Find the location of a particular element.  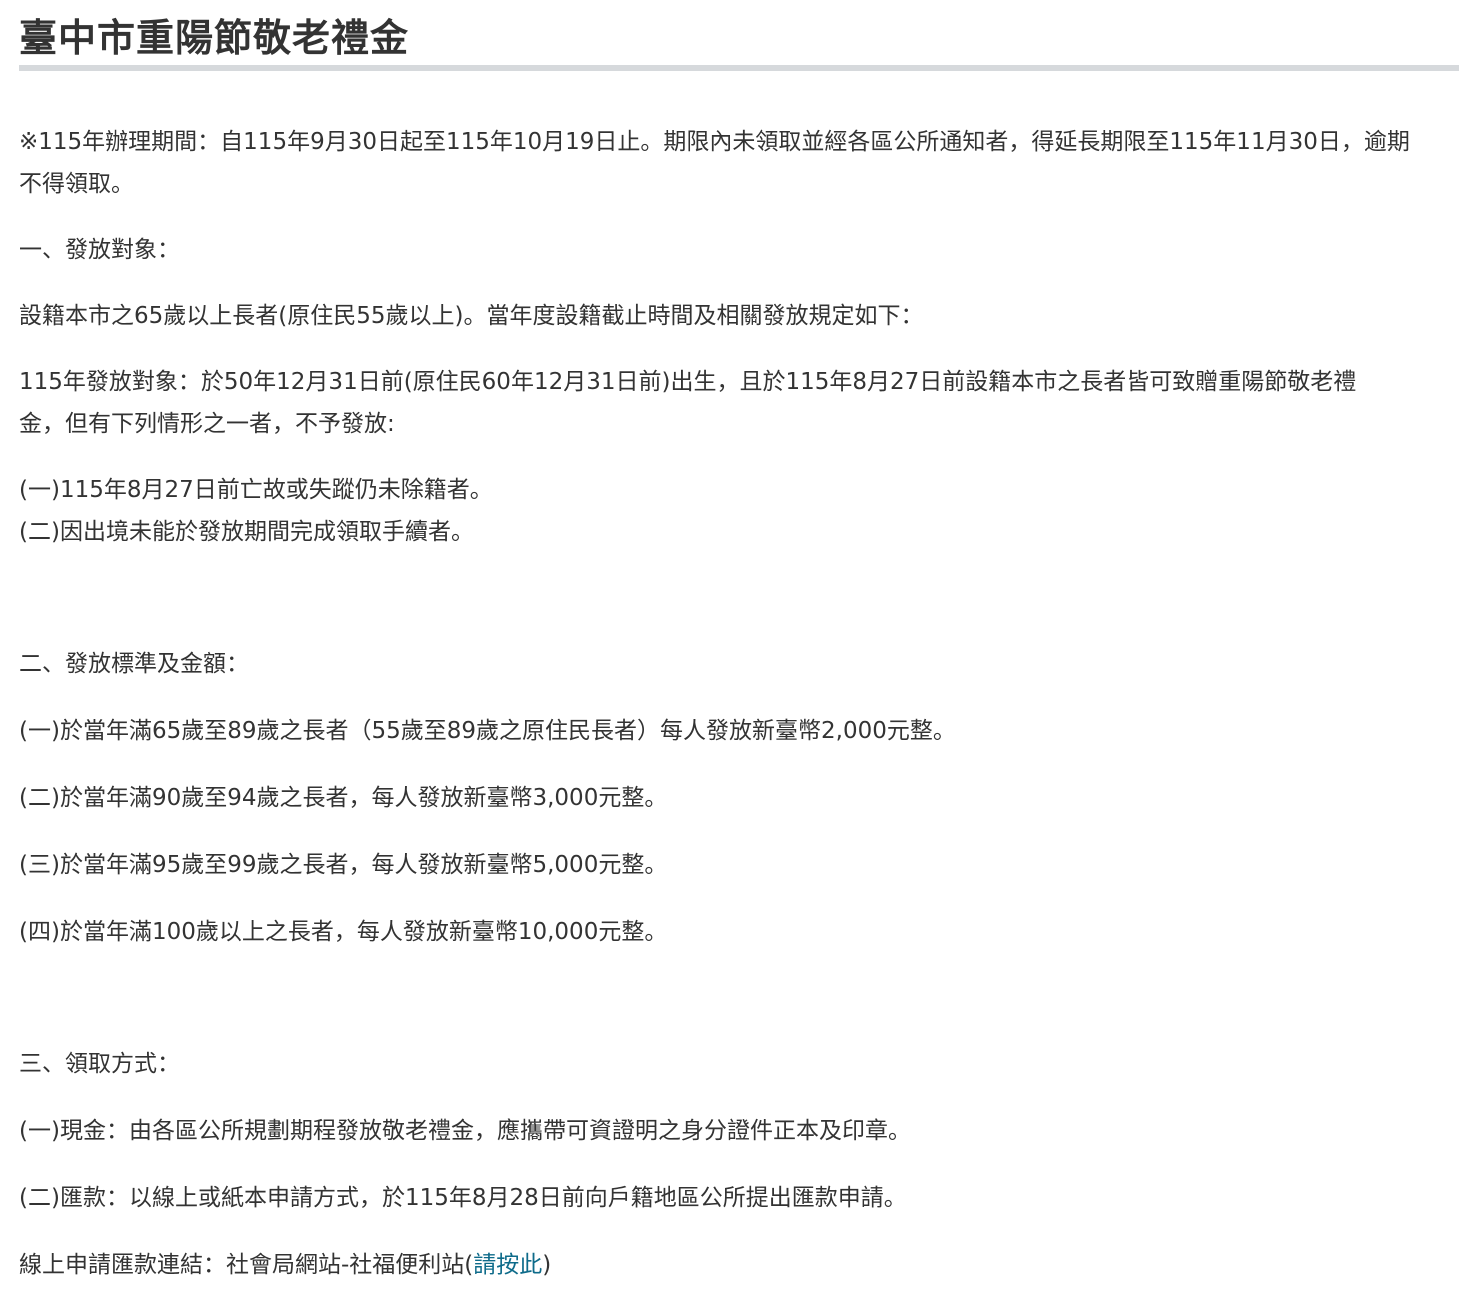

section-1-target-line-2: 金，但有下列情形之一者，不予發放: is located at coordinates (207, 424).